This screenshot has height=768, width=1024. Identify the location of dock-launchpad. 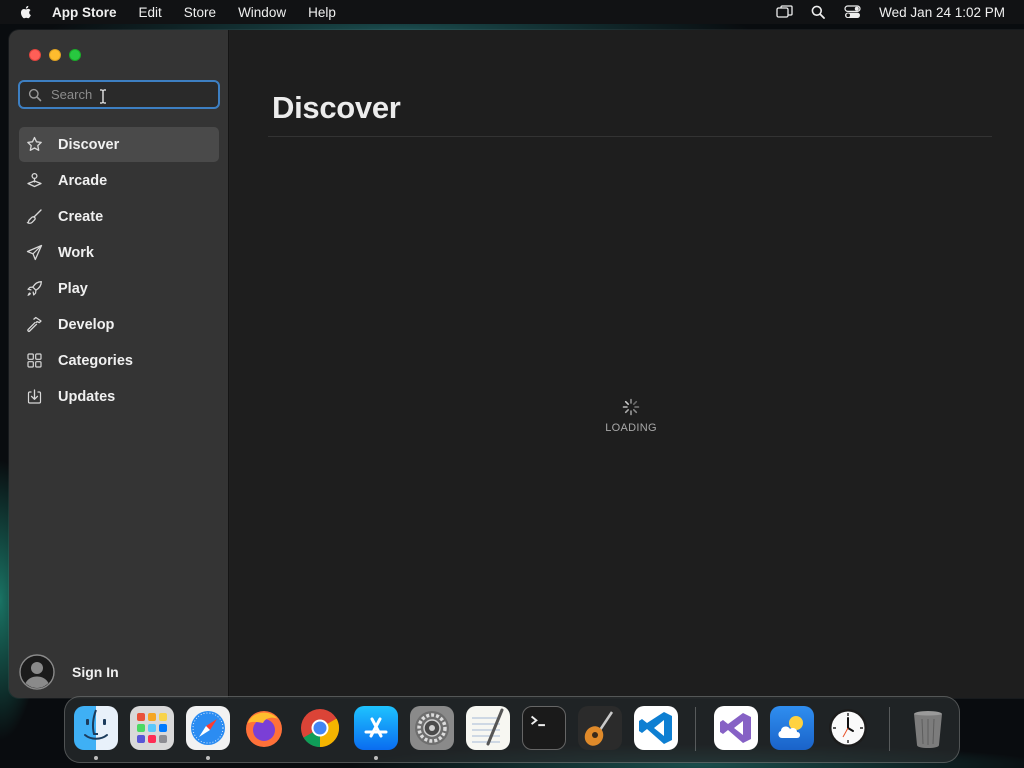
(152, 728).